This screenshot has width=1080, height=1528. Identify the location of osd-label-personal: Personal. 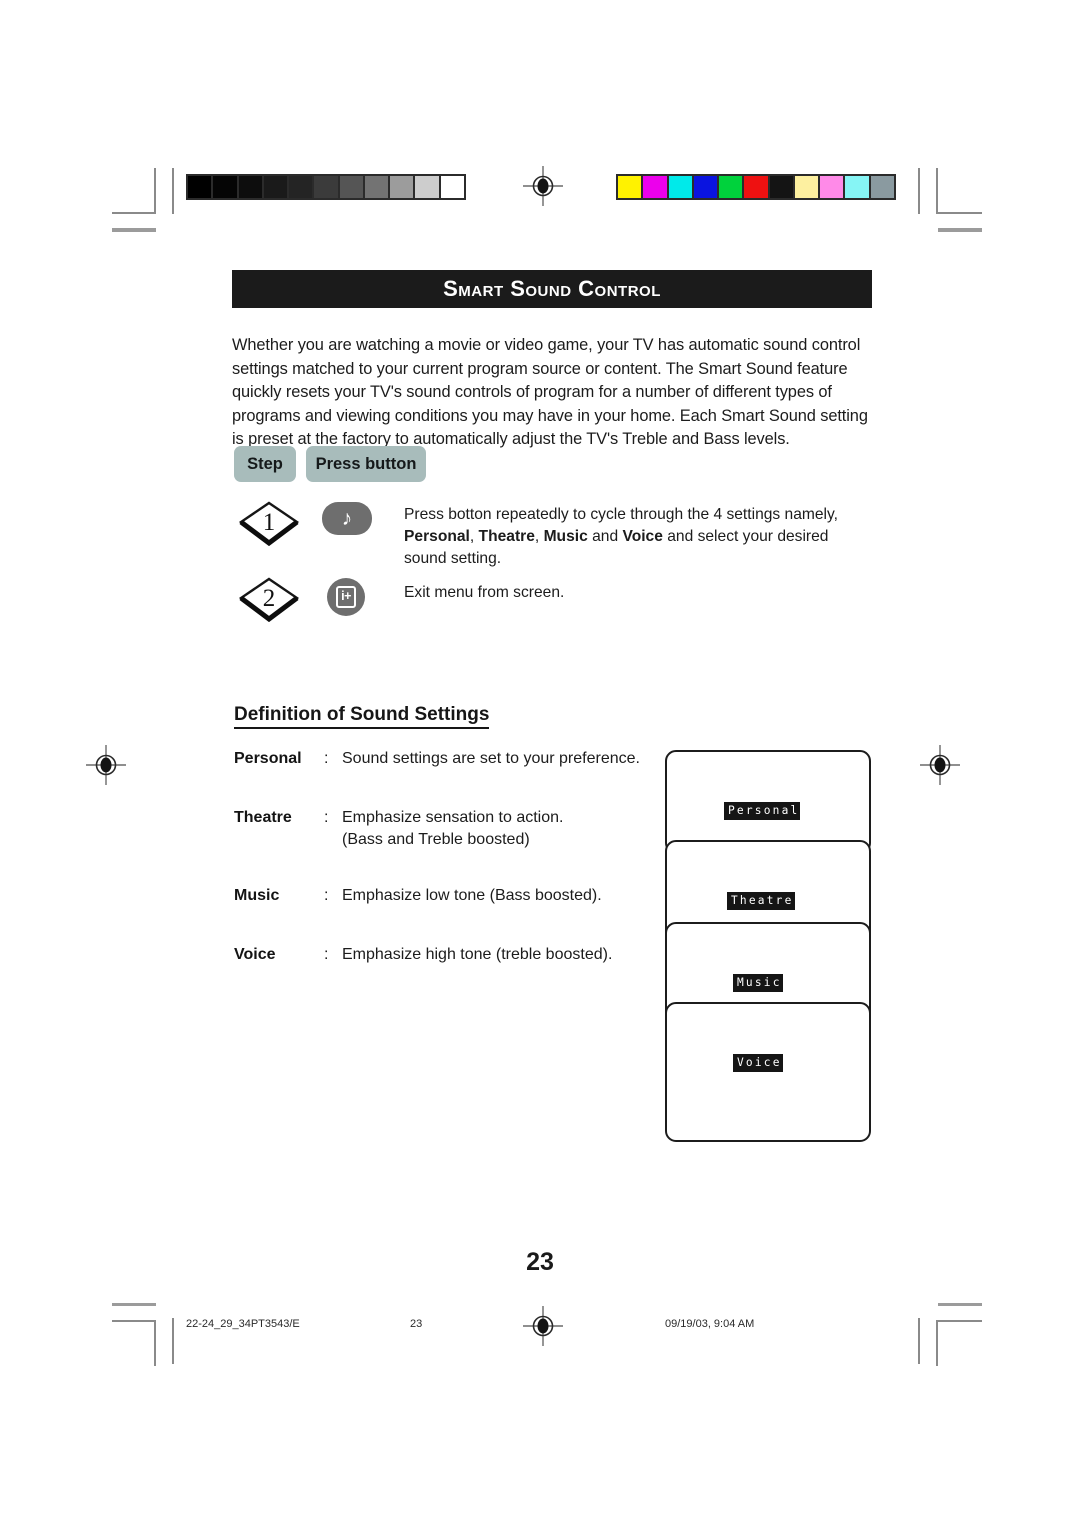
(762, 811).